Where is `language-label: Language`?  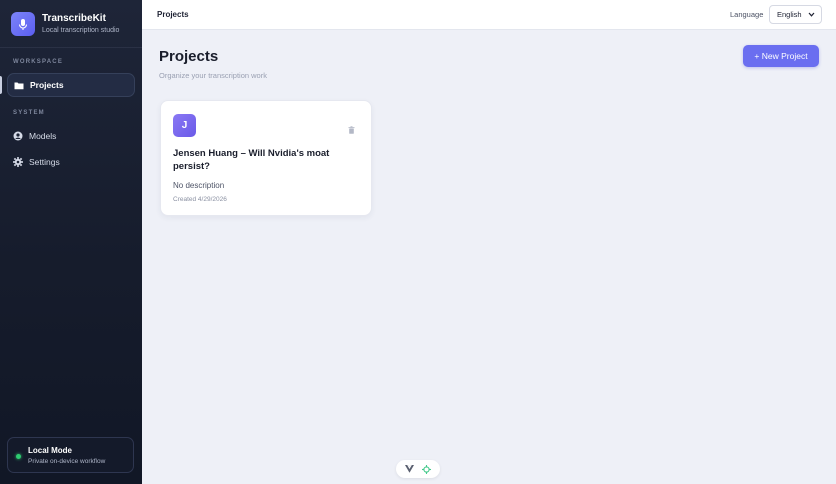
language-label: Language is located at coordinates (747, 14).